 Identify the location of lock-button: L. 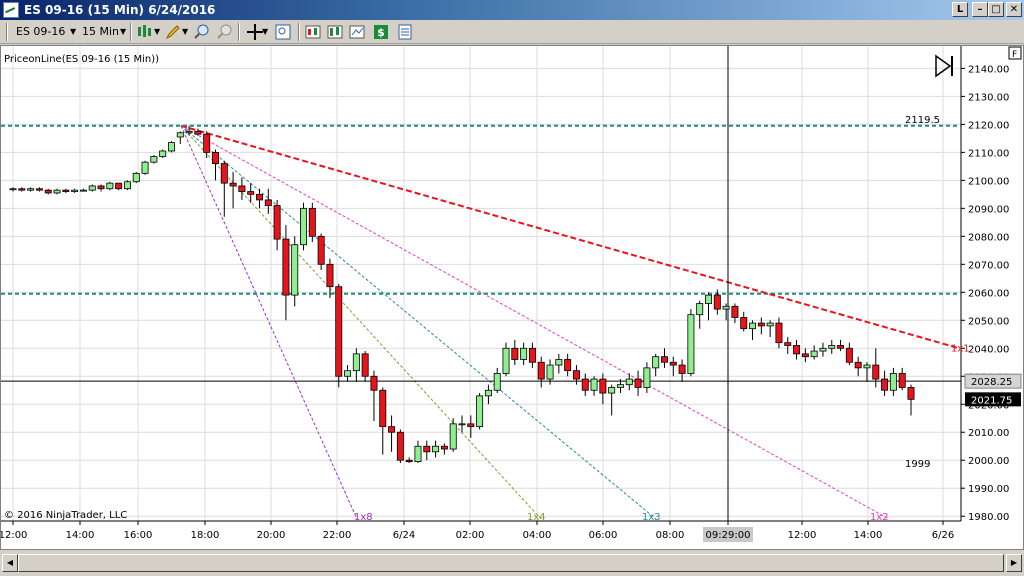
(960, 9).